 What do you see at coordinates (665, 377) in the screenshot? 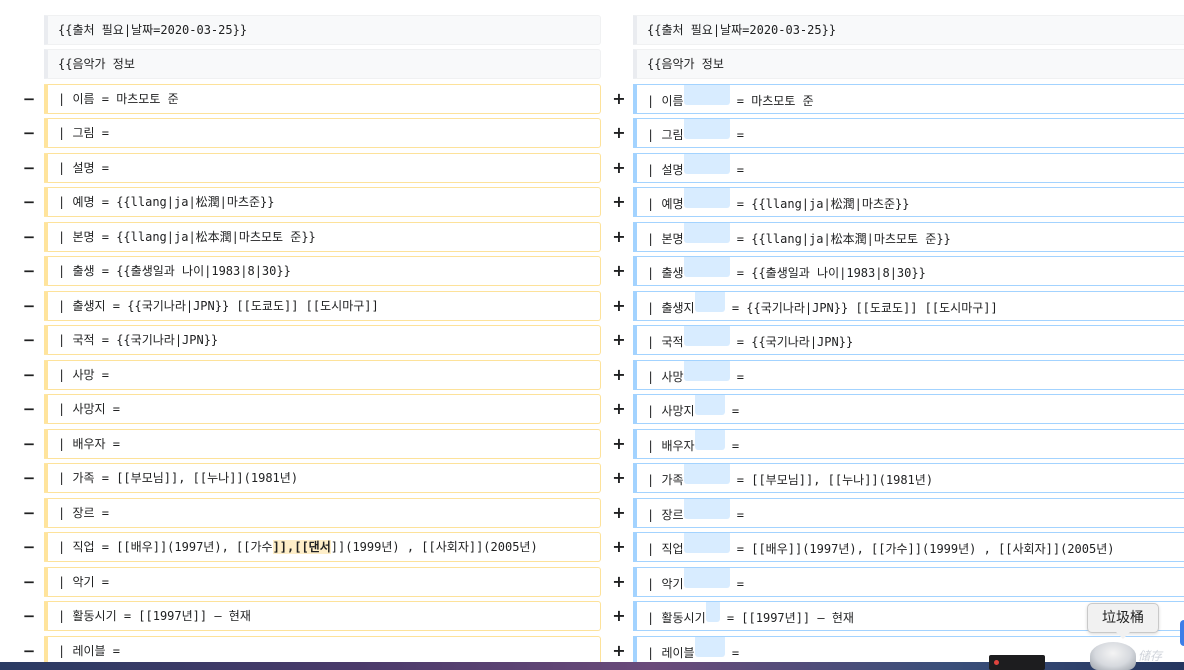
I see `added-line-key: | 사망` at bounding box center [665, 377].